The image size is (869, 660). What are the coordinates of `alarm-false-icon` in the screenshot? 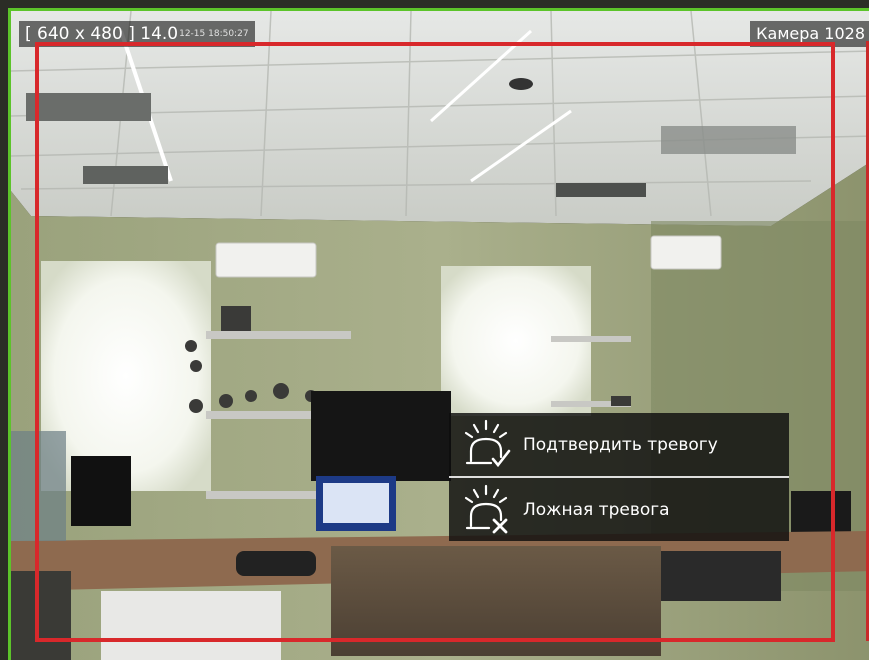 It's located at (486, 508).